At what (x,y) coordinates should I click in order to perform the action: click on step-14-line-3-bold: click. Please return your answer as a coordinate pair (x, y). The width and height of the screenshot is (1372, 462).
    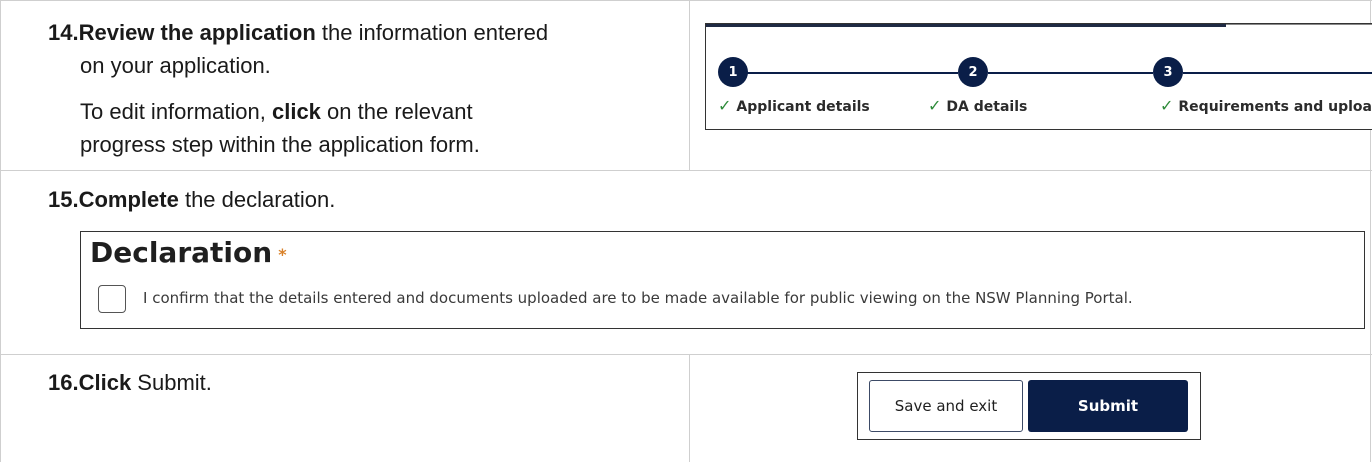
    Looking at the image, I should click on (296, 111).